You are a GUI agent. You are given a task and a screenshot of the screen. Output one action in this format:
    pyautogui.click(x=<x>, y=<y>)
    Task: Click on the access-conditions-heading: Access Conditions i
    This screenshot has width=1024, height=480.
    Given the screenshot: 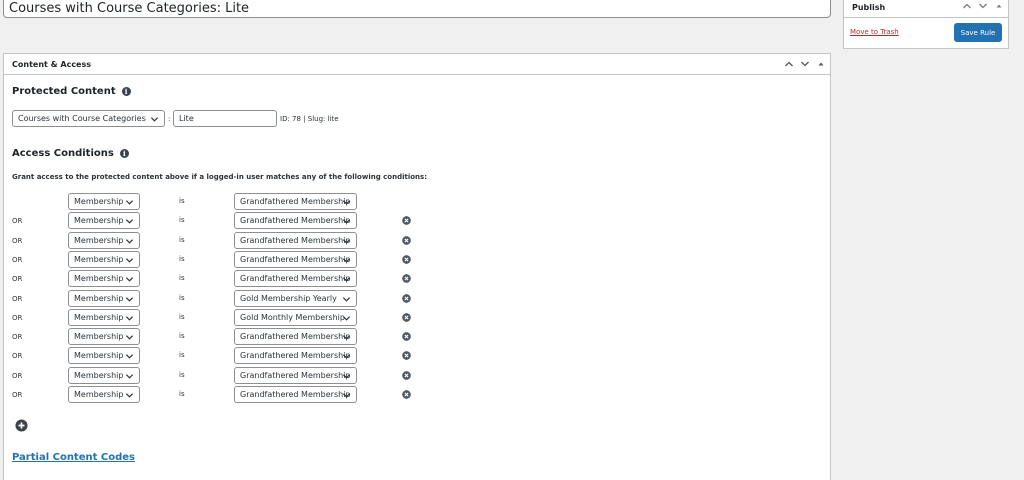 What is the action you would take?
    pyautogui.click(x=70, y=153)
    